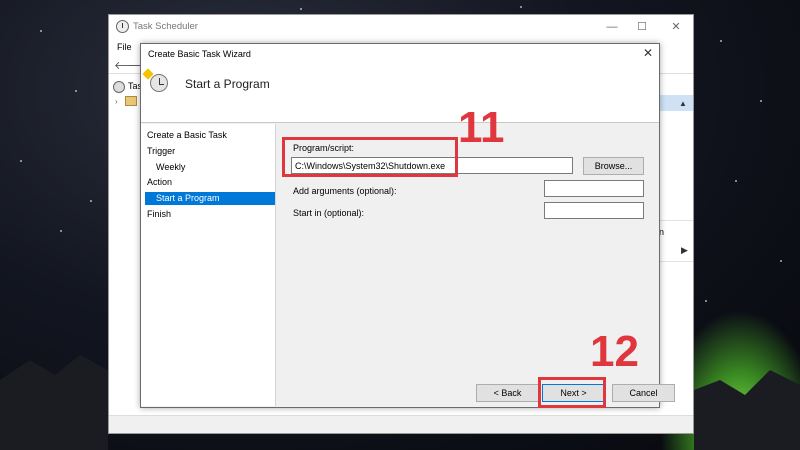 Image resolution: width=800 pixels, height=450 pixels. Describe the element at coordinates (199, 54) in the screenshot. I see `dialog-title: Create Basic Task Wizard` at that location.